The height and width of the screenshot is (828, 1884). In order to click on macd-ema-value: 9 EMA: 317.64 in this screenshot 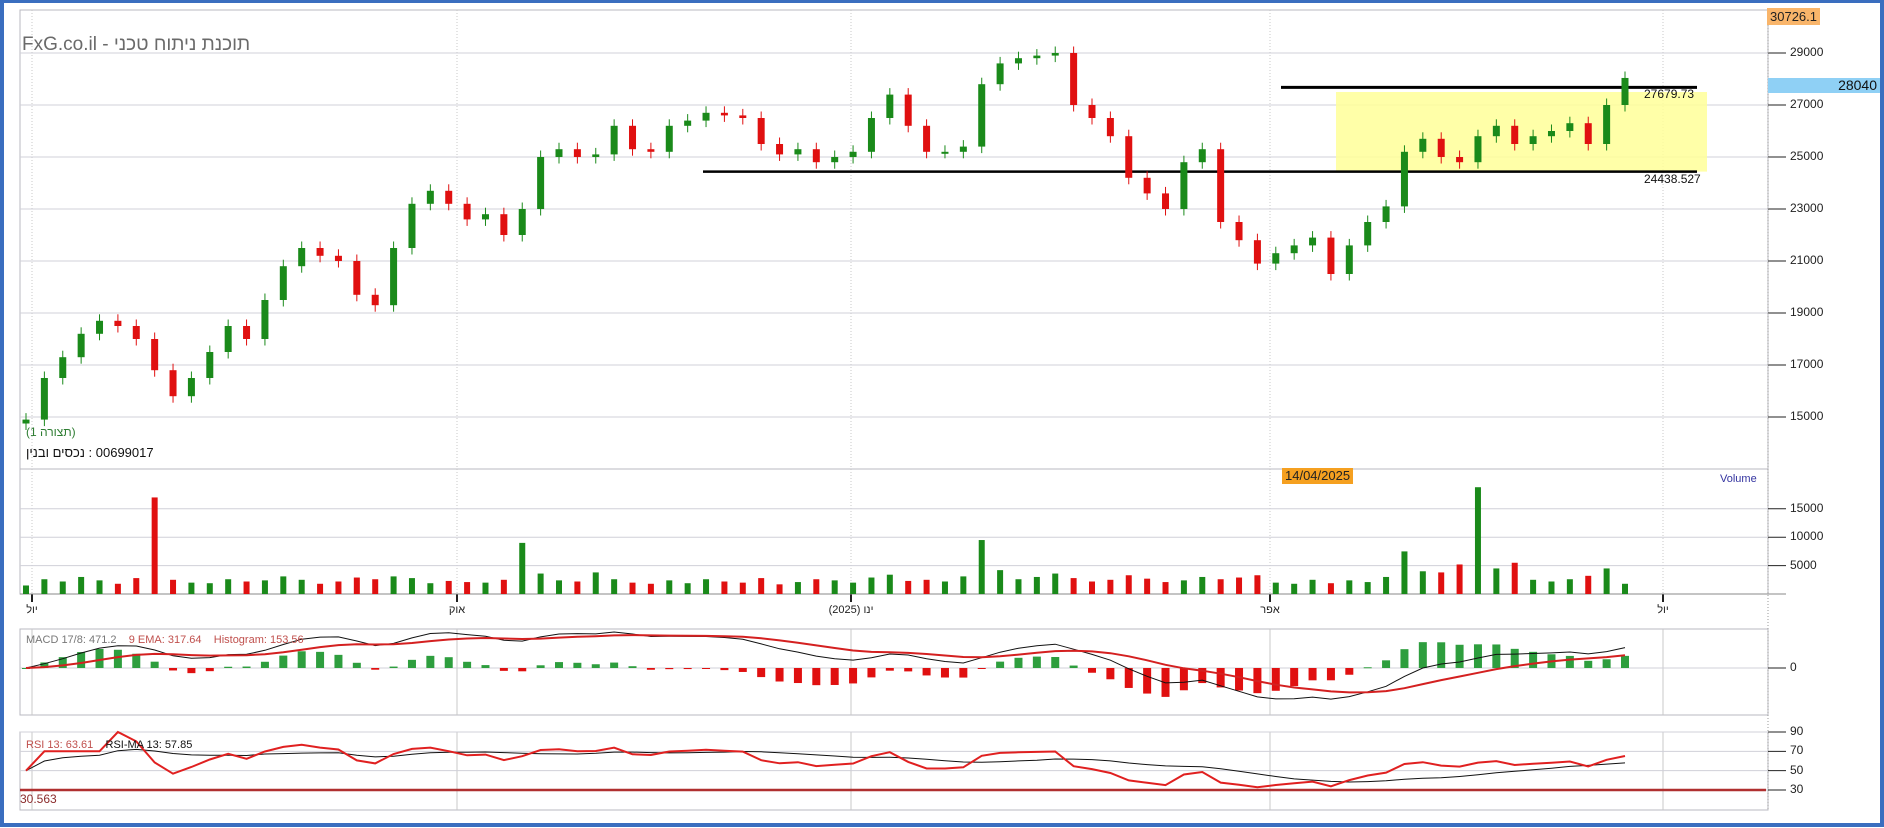, I will do `click(165, 640)`.